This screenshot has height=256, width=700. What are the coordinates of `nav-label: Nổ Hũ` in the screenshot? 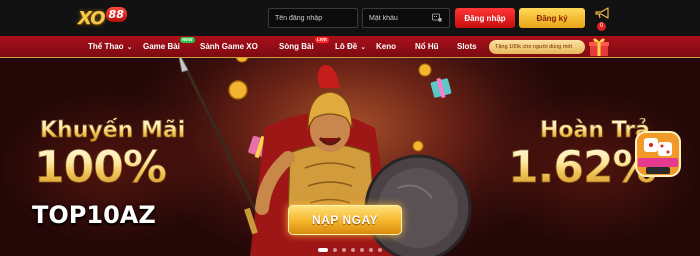 It's located at (427, 46).